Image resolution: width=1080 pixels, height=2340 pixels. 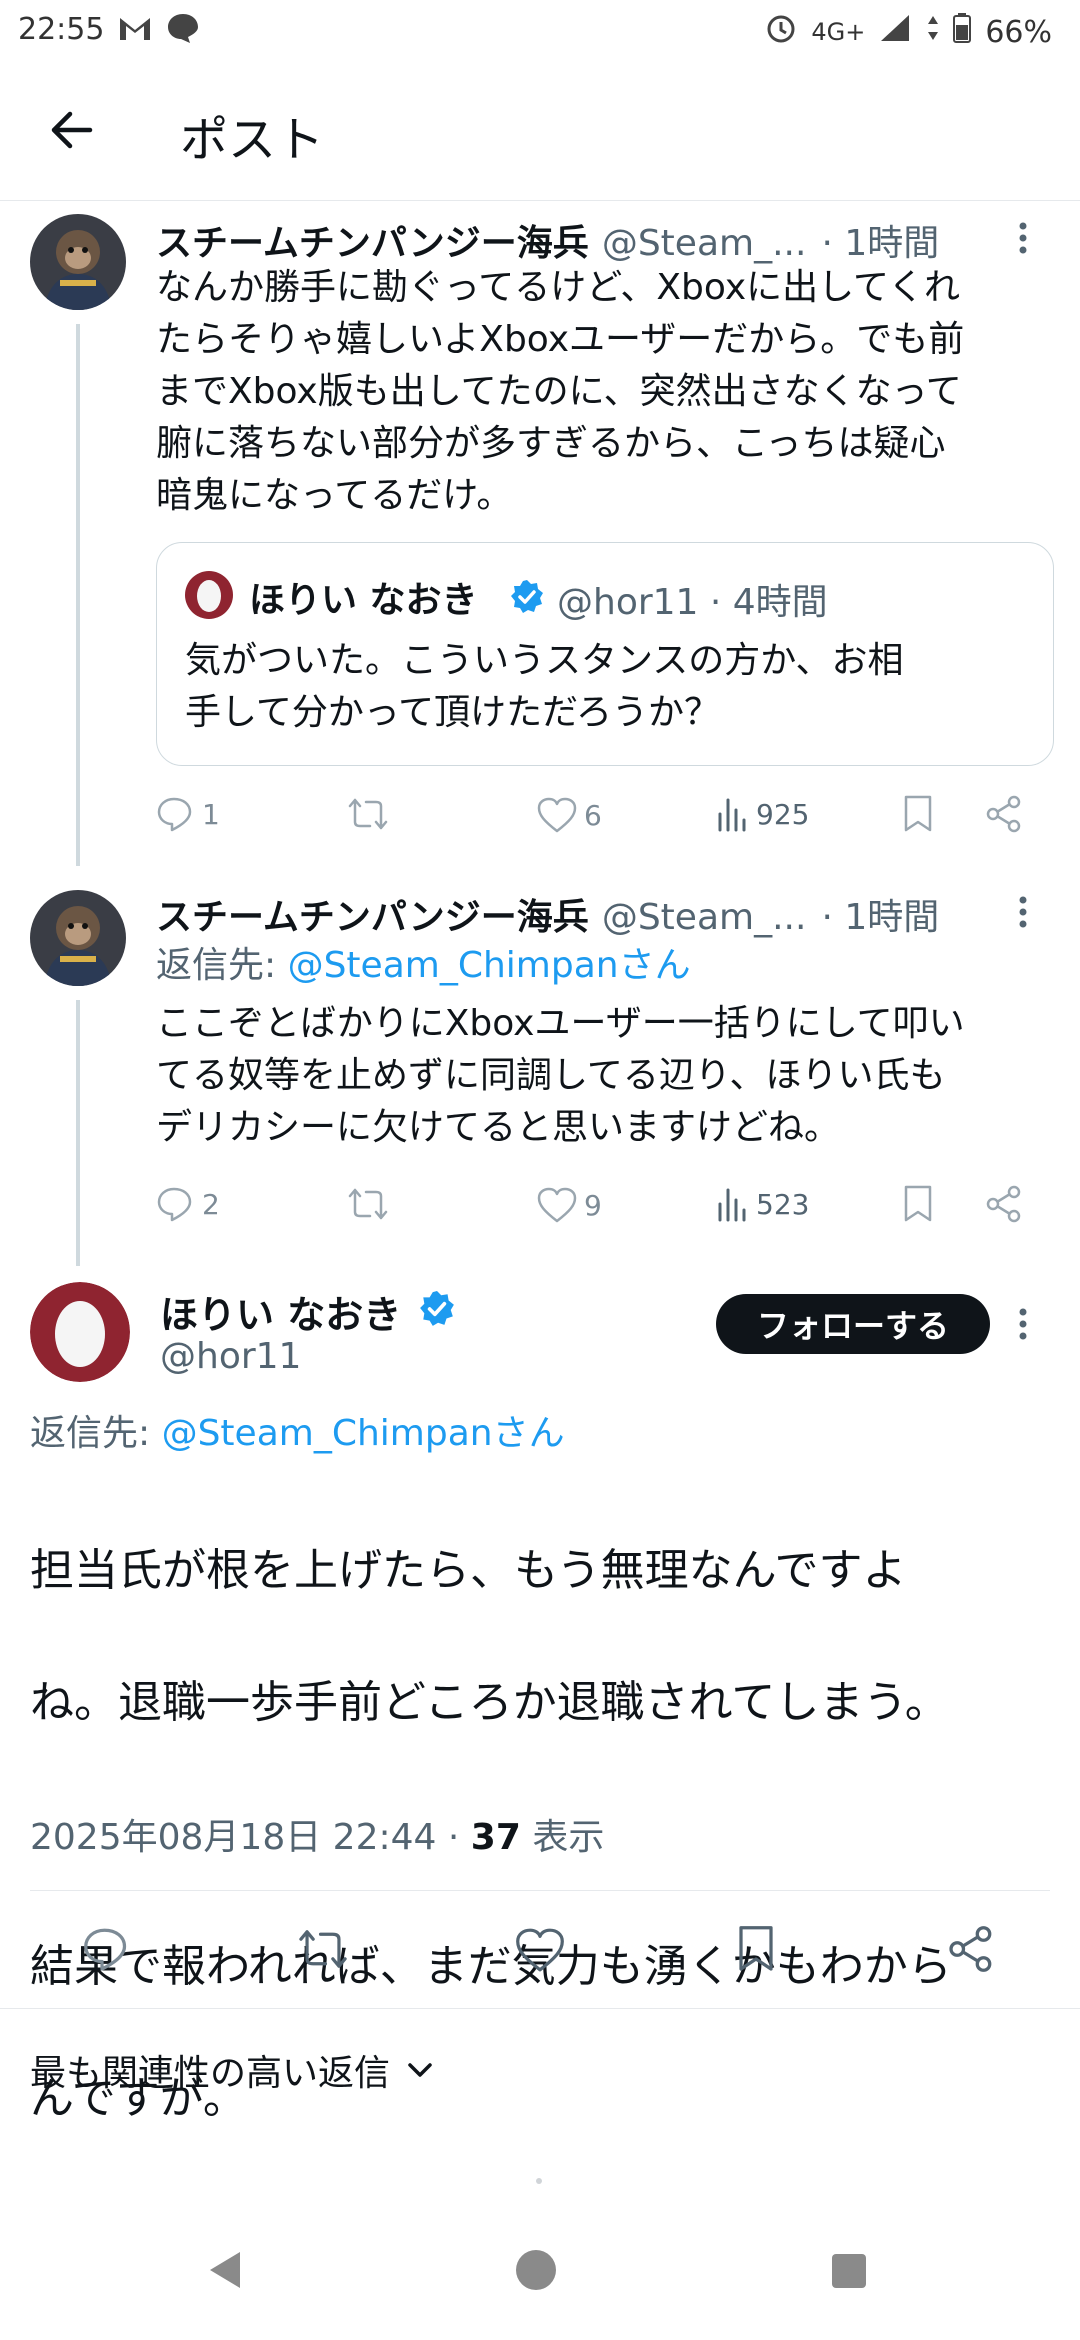 I want to click on views-button: 925, so click(x=762, y=814).